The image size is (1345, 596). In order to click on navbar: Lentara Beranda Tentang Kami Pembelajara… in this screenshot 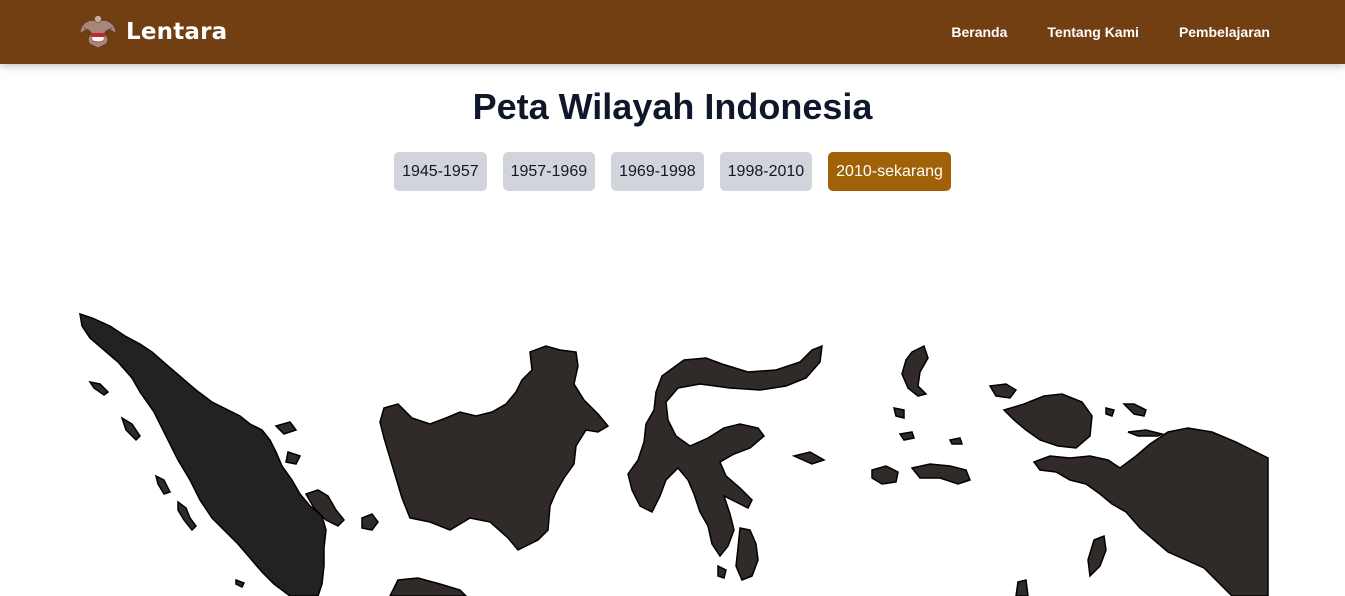, I will do `click(672, 32)`.